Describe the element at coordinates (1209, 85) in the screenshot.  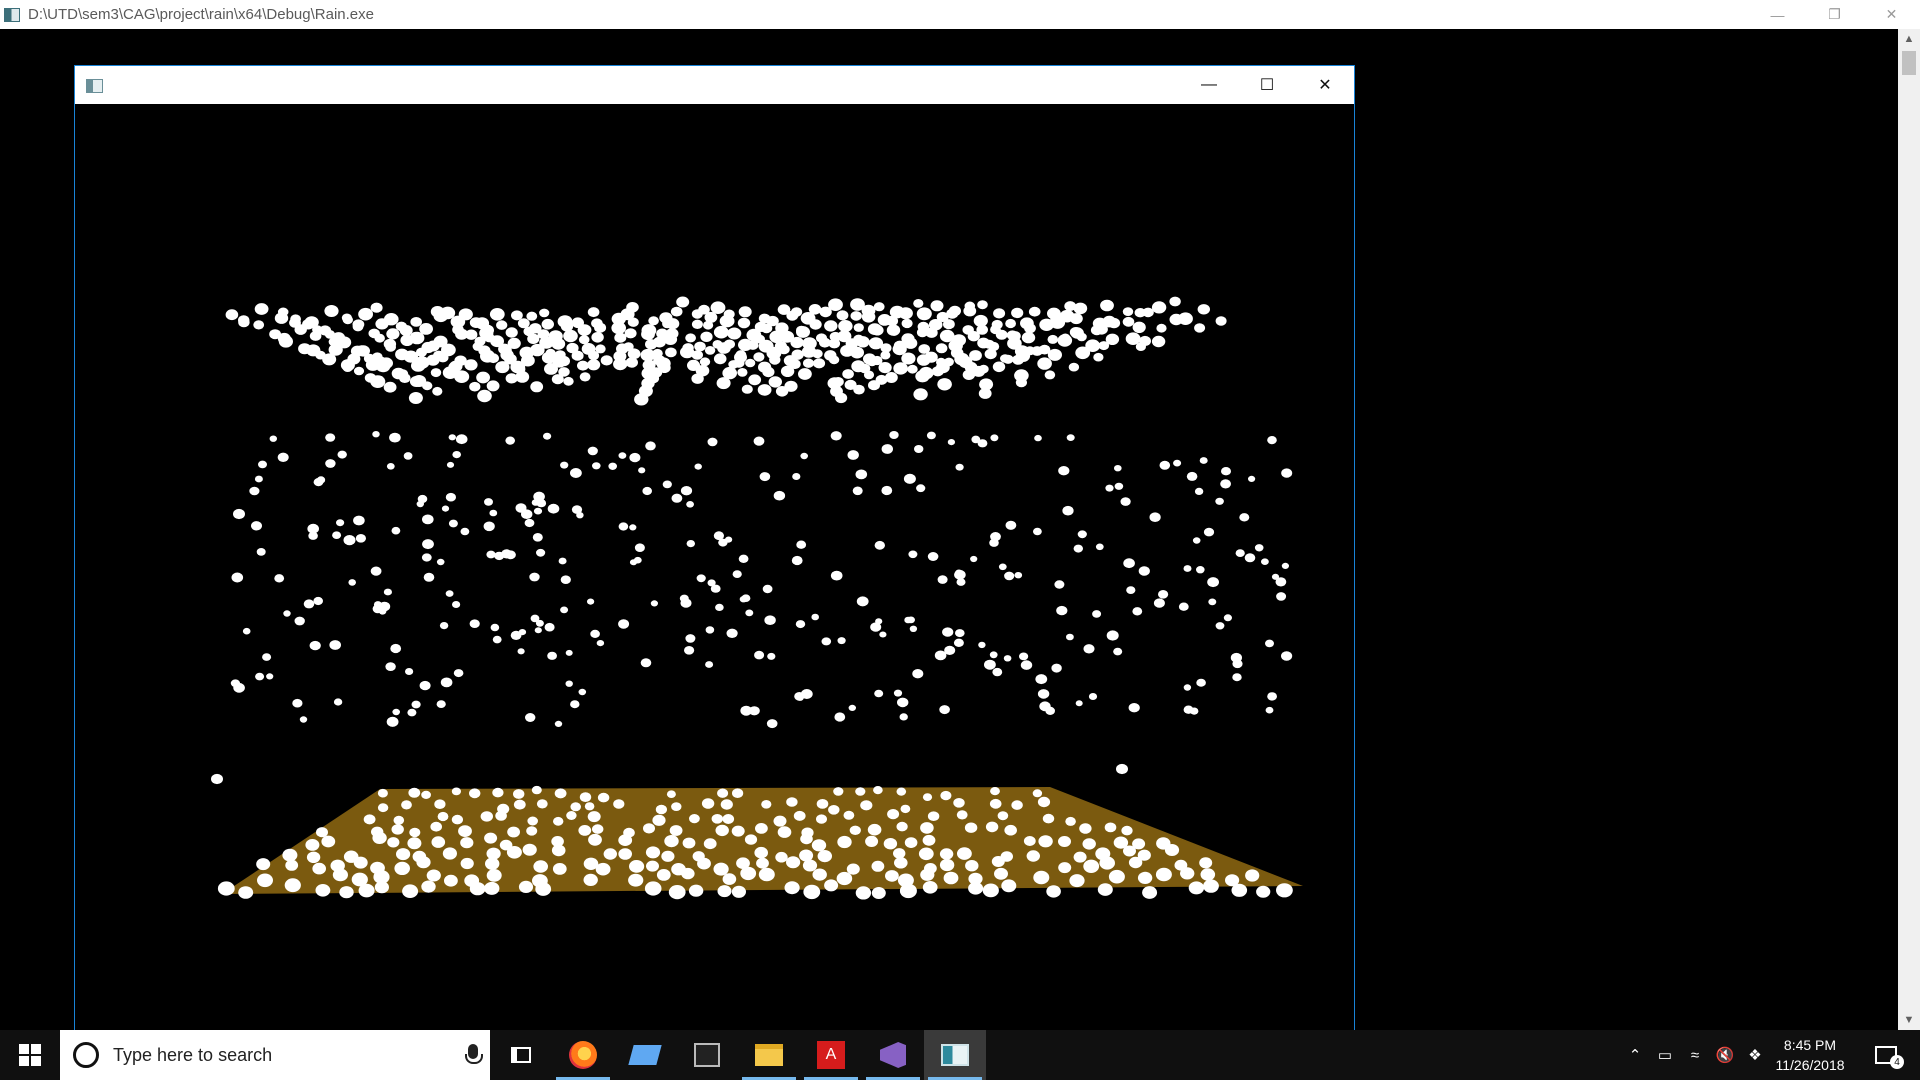
I see `gl-minimize-button: —` at that location.